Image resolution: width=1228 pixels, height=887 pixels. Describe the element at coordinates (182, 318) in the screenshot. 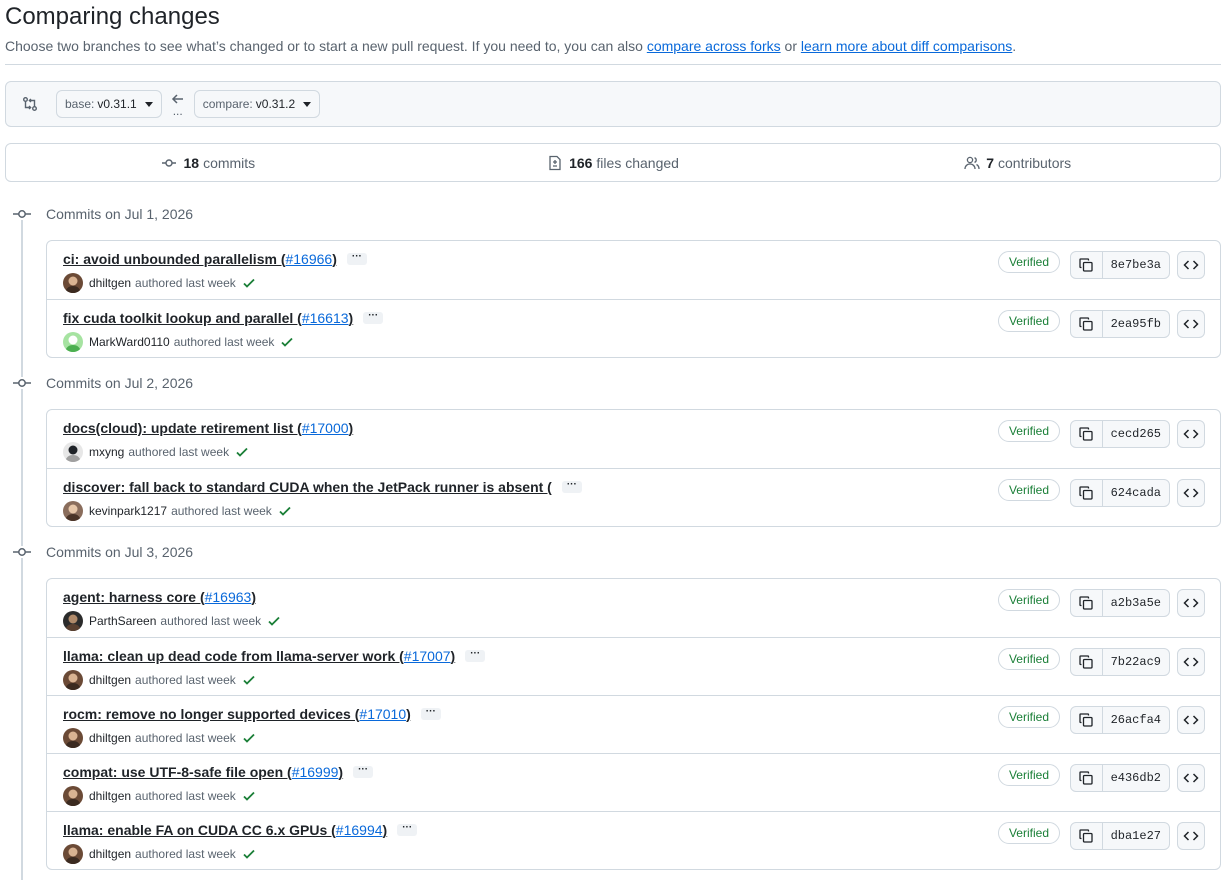

I see `commit-message-link: fix cuda toolkit lookup and parallel (` at that location.